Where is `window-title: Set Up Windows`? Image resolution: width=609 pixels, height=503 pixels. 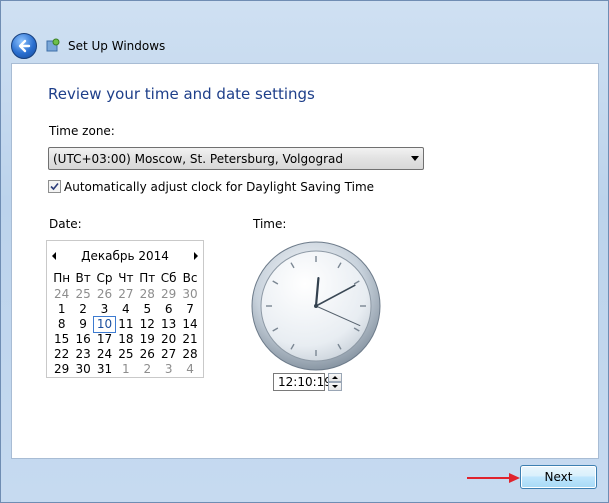
window-title: Set Up Windows is located at coordinates (117, 46).